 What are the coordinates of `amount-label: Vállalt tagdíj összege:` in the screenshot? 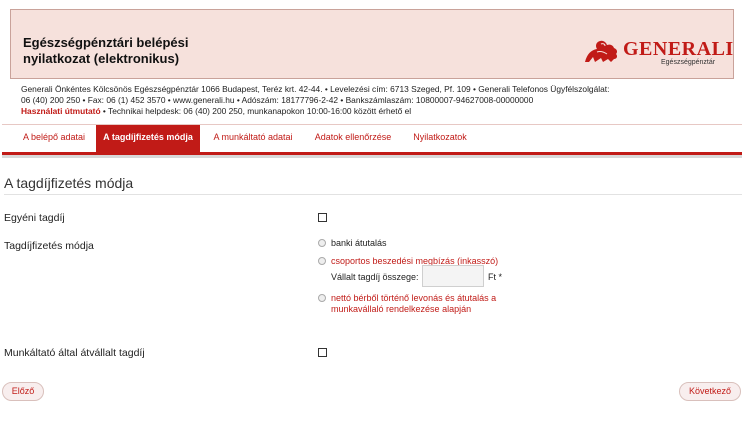 It's located at (375, 277).